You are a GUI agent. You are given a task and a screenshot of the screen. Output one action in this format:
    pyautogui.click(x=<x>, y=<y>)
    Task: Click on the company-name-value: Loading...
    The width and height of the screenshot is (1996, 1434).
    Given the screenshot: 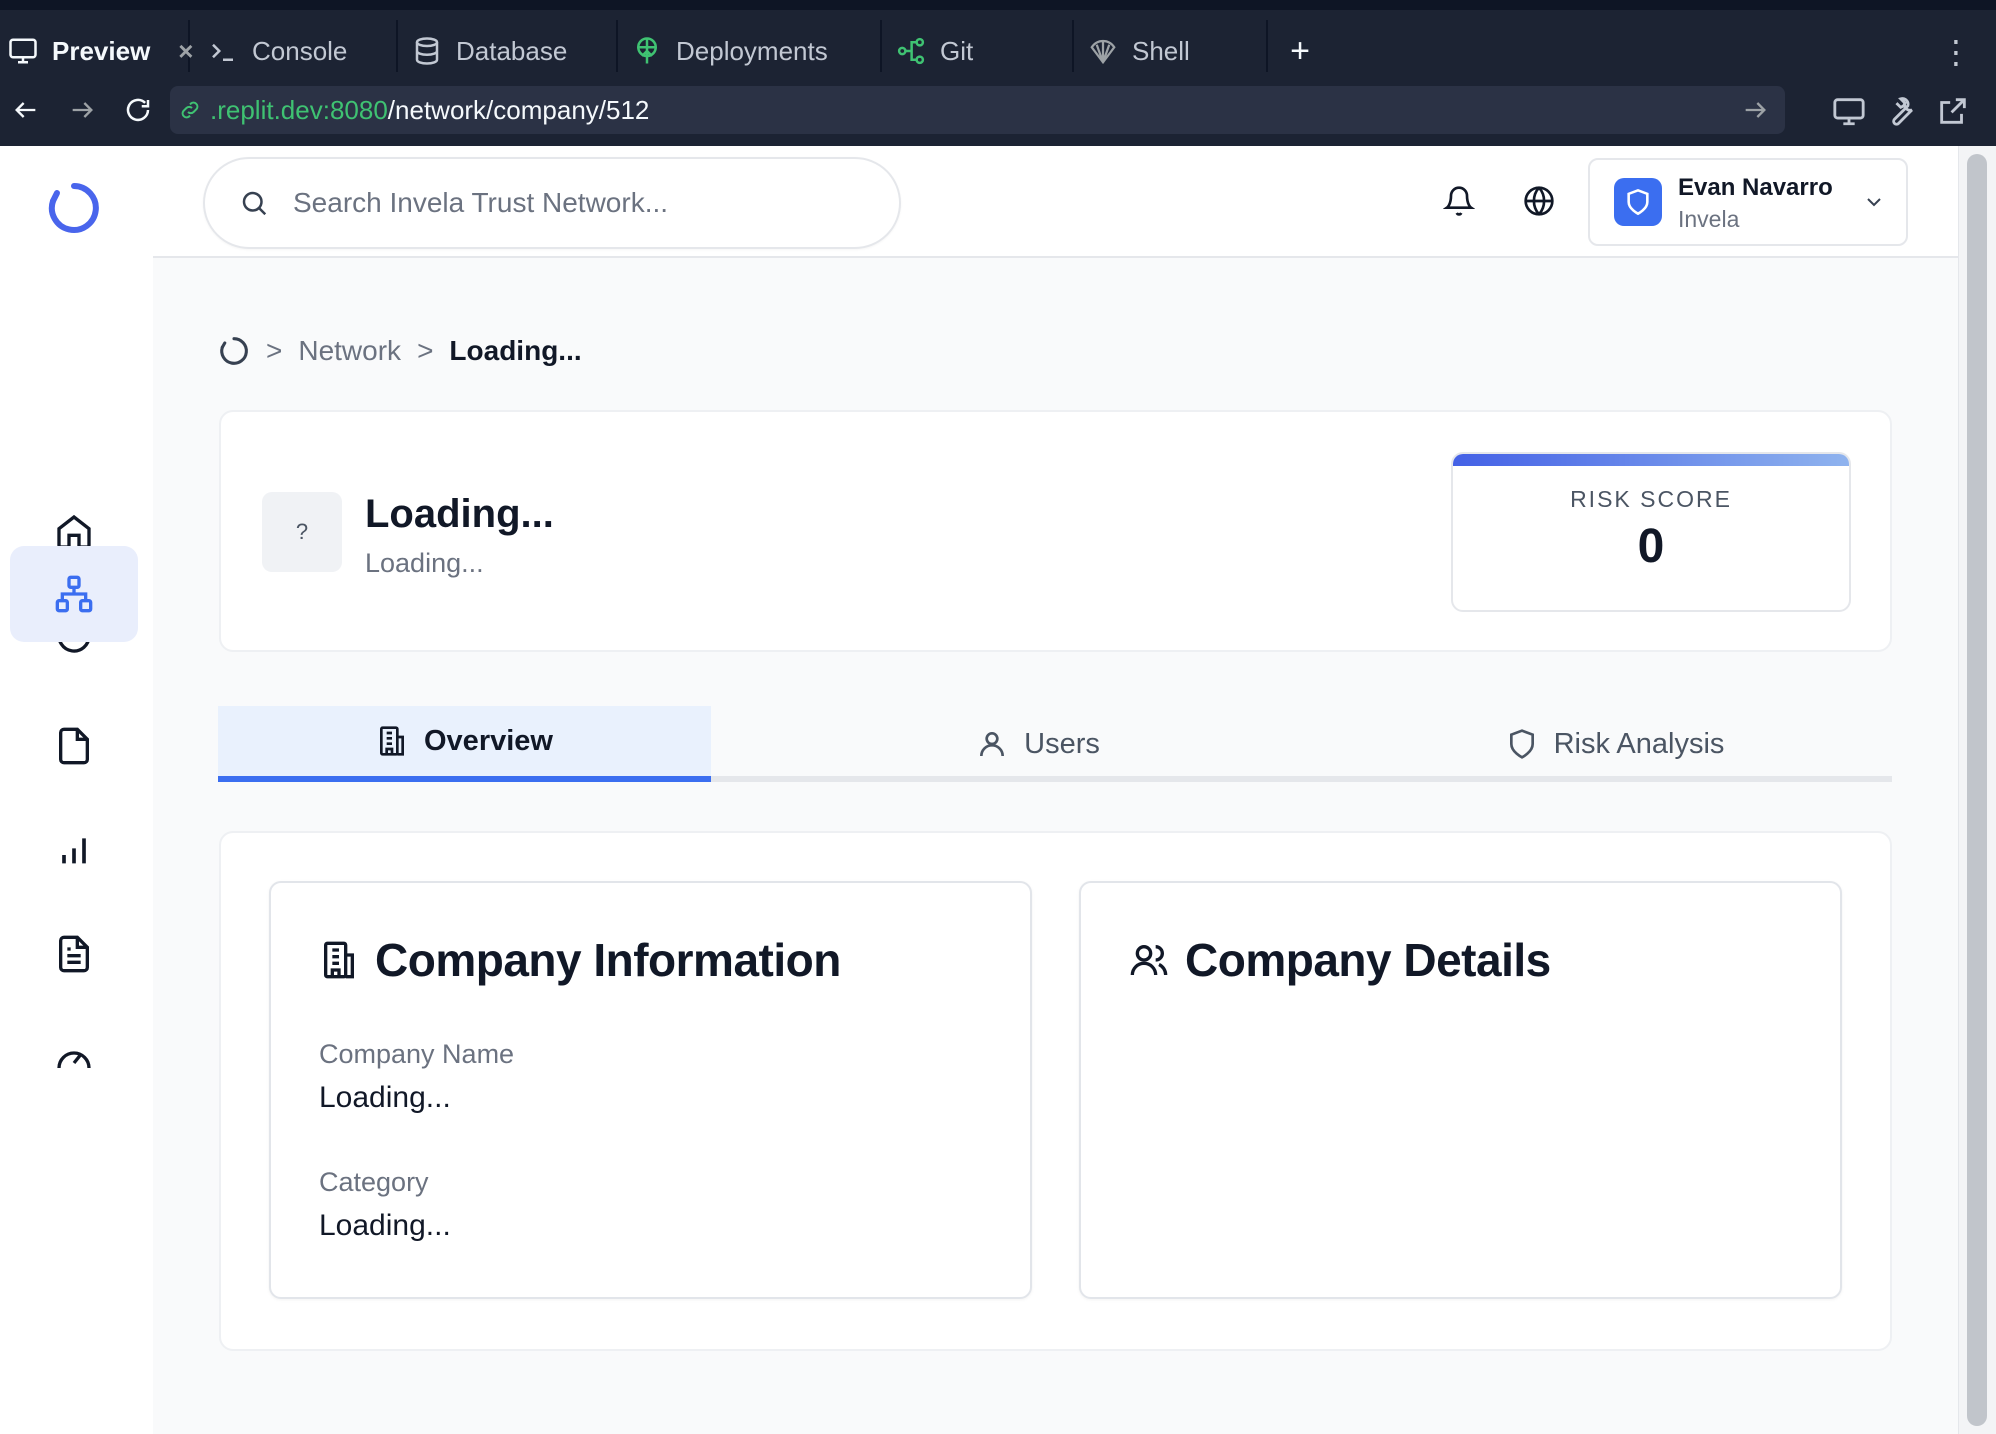 What is the action you would take?
    pyautogui.click(x=385, y=1097)
    